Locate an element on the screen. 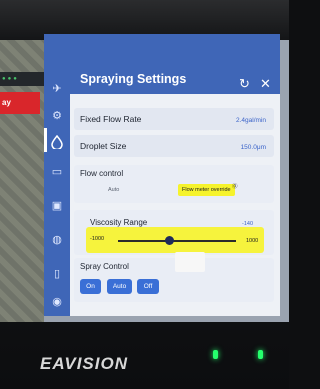 This screenshot has width=320, height=389. settings-gear-icon: ⚙ is located at coordinates (57, 115).